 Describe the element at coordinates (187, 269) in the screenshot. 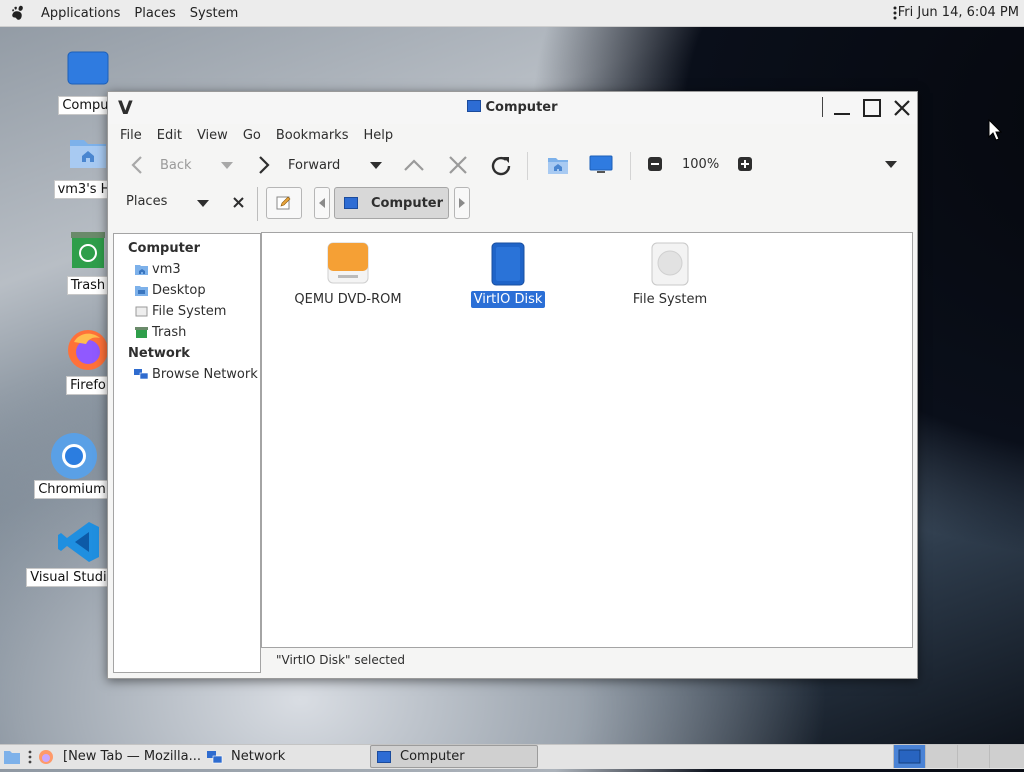

I see `sidebar-item-vm3: vm3` at that location.